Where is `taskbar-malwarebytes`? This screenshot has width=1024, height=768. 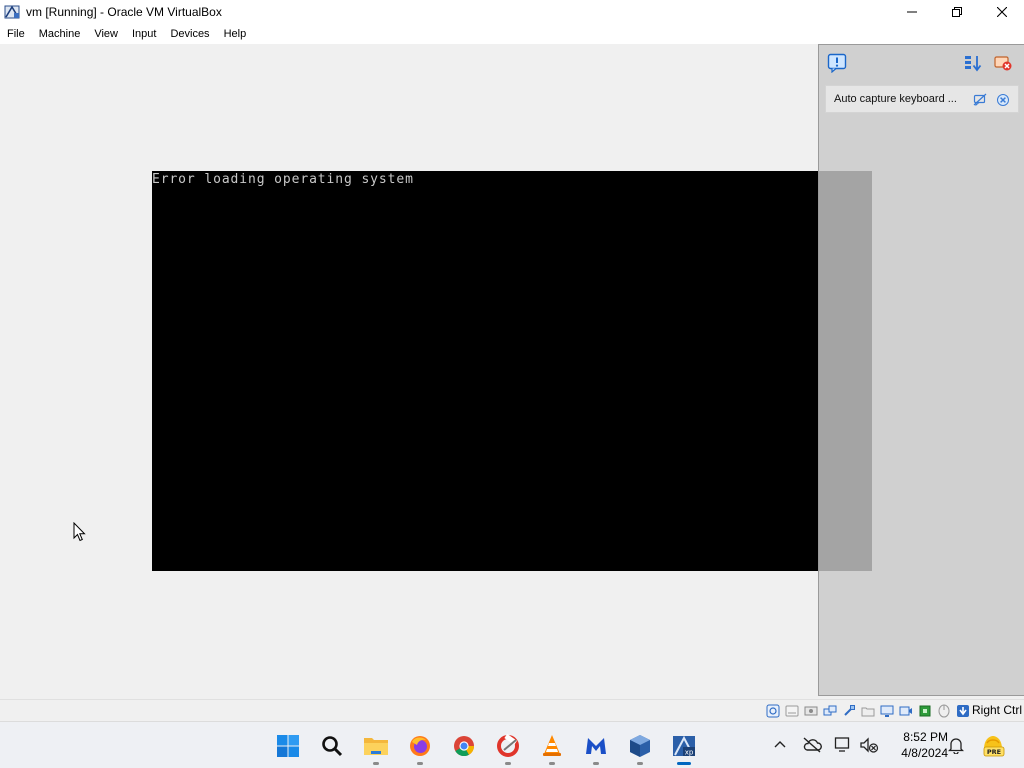
taskbar-malwarebytes is located at coordinates (596, 745).